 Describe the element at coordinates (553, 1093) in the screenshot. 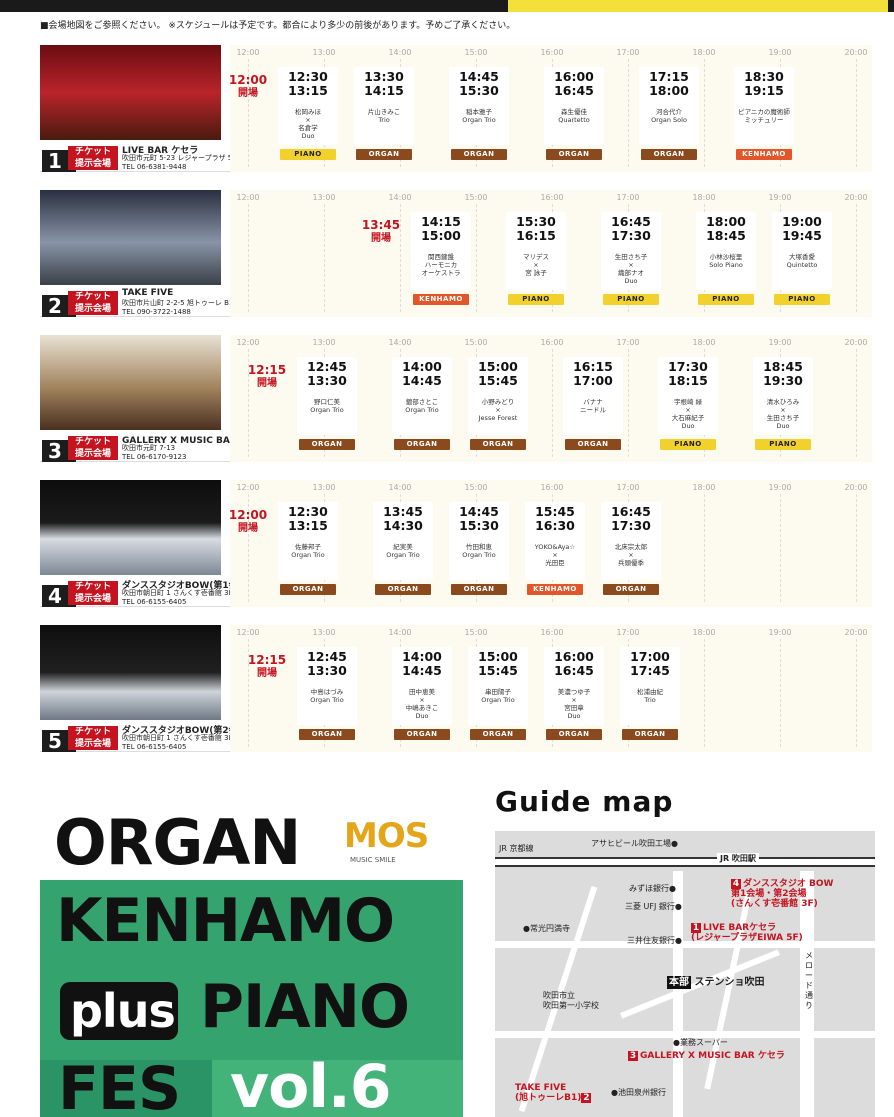

I see `map-venue-2: TAKE FIVE (旭トゥーレB1) 2` at that location.